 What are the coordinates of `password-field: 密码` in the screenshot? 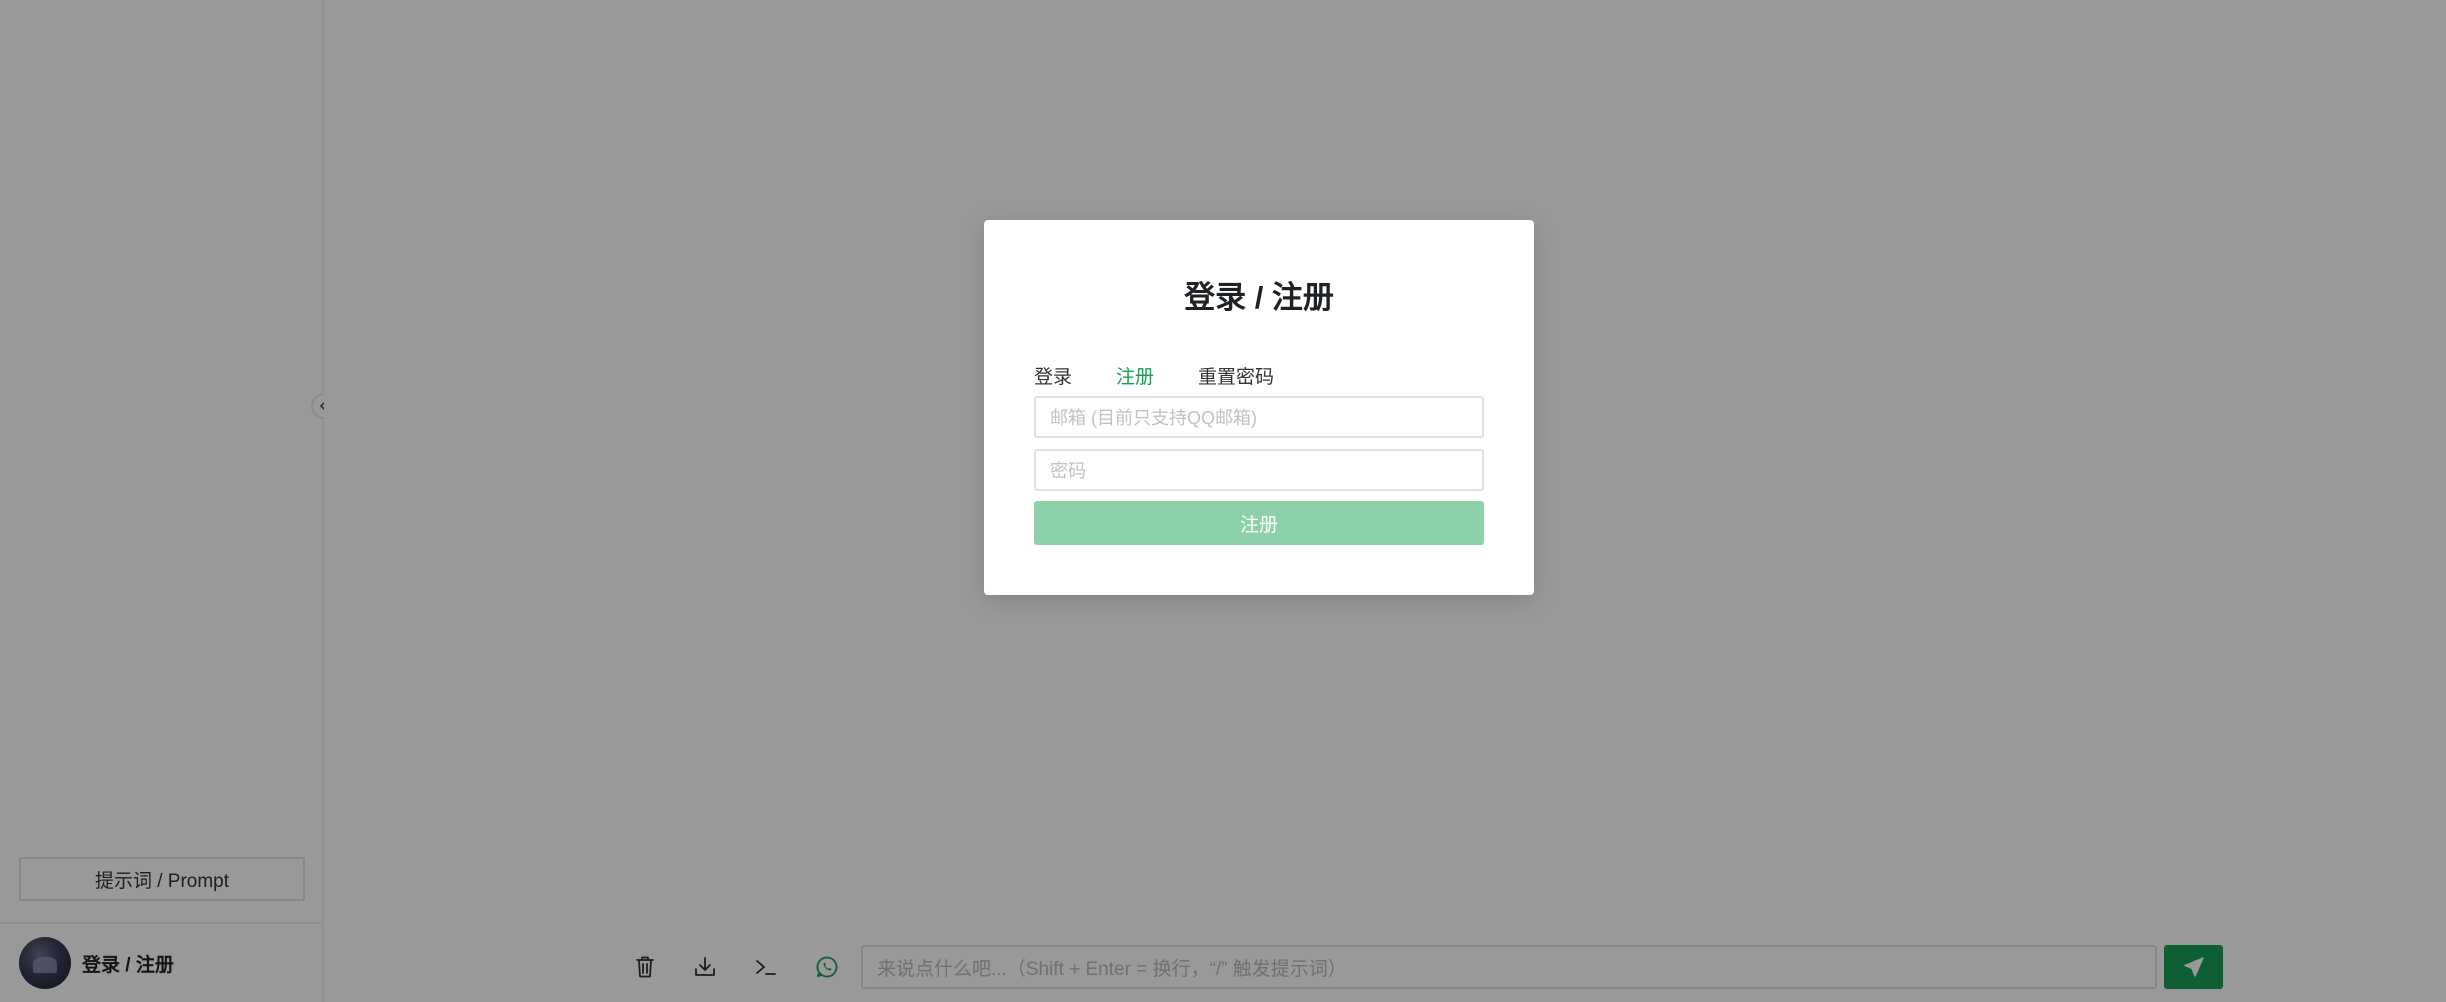 It's located at (1259, 470).